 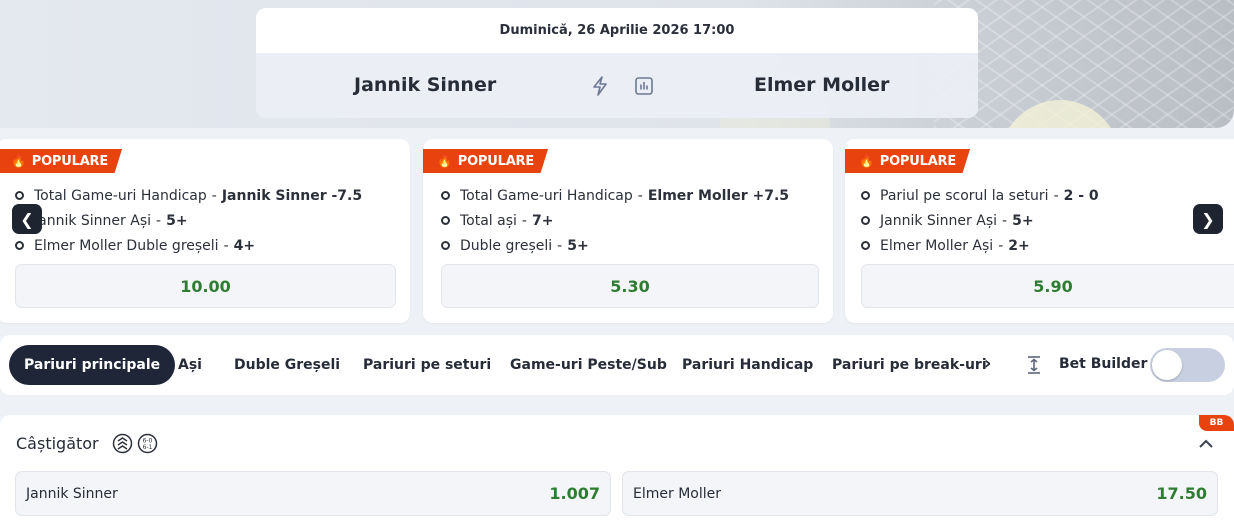 I want to click on chevron-right-icon: ❯, so click(x=1208, y=219).